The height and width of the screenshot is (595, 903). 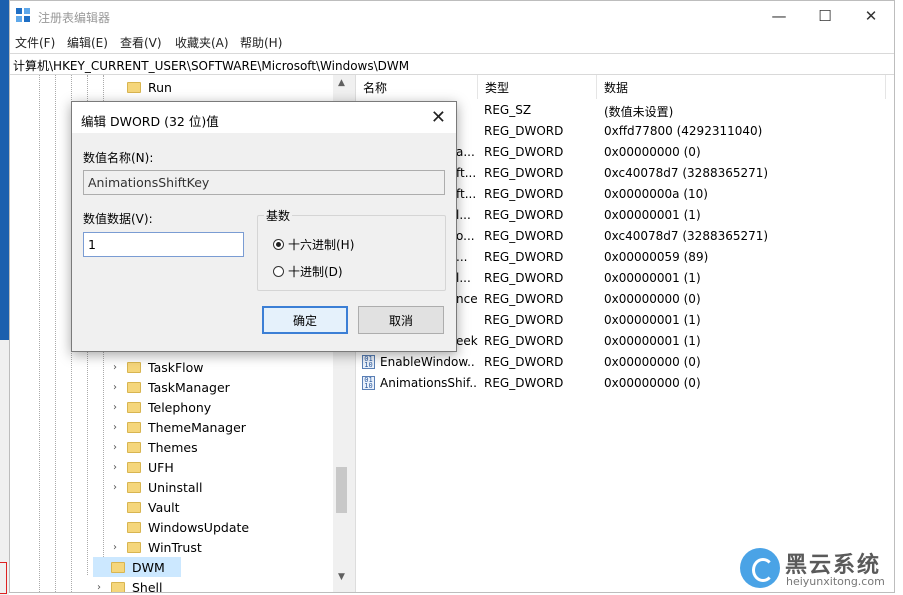 What do you see at coordinates (176, 367) in the screenshot?
I see `tree-item-label: TaskFlow` at bounding box center [176, 367].